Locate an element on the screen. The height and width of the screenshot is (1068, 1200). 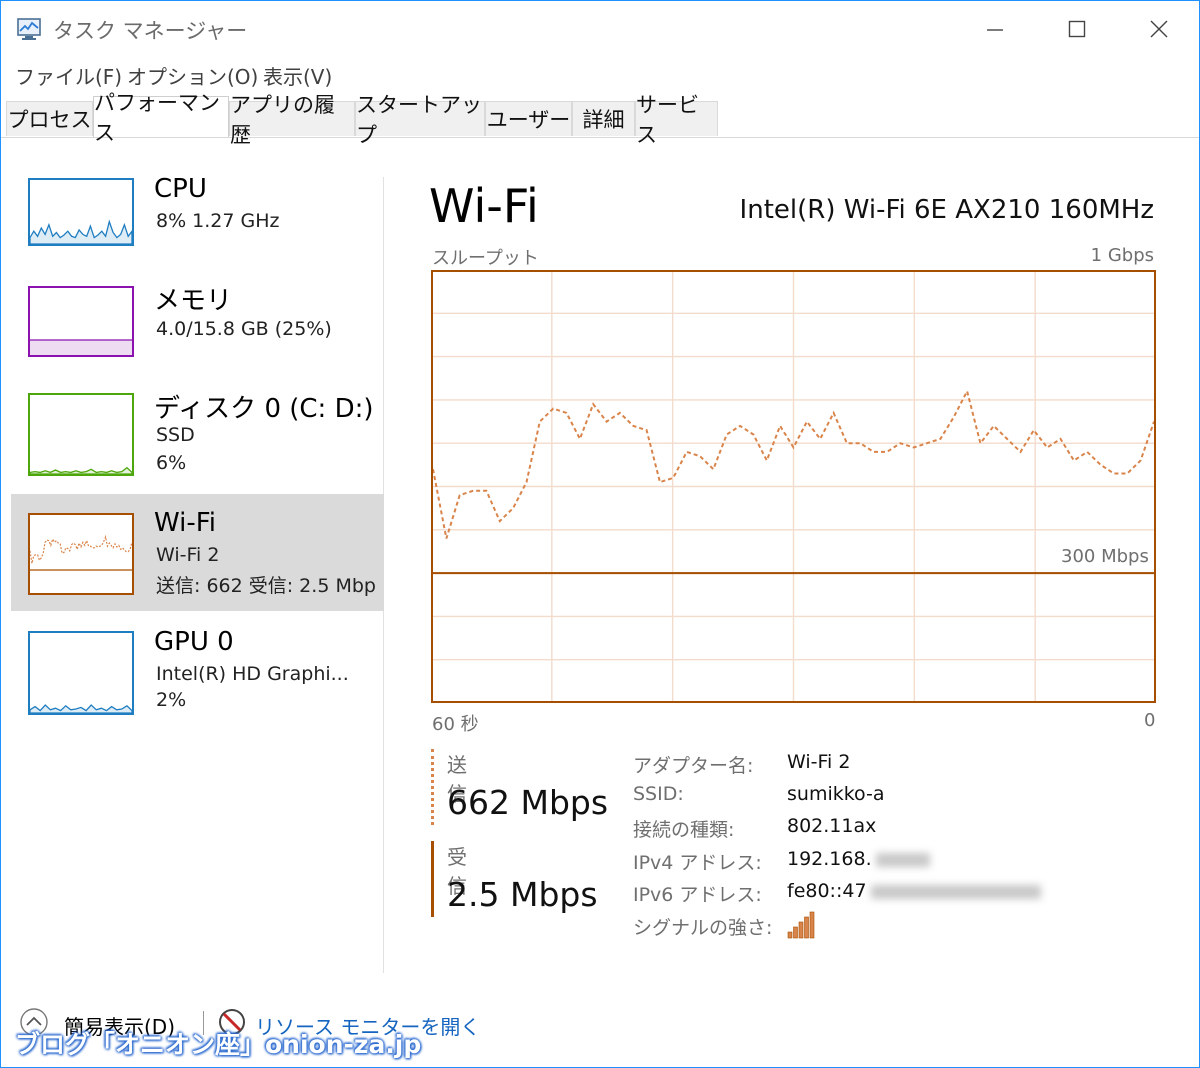
sidebar-item-detail: Wi-Fi 2 is located at coordinates (188, 555).